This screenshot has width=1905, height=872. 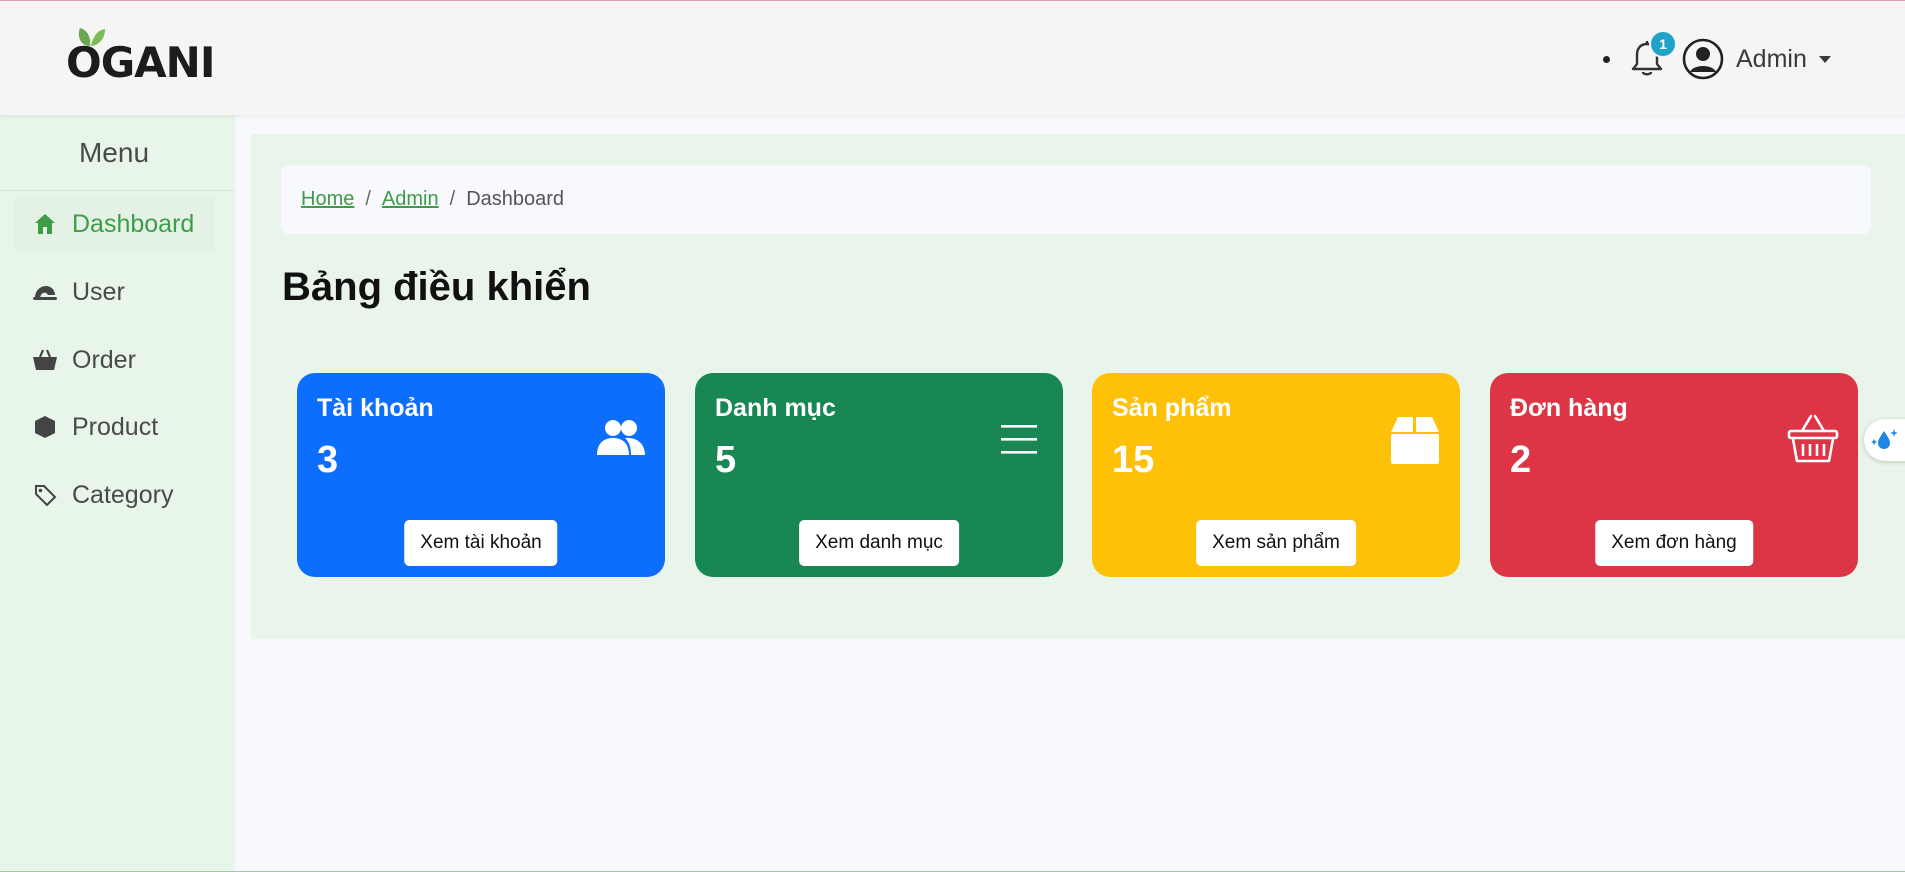 I want to click on user-name: Admin, so click(x=1771, y=58).